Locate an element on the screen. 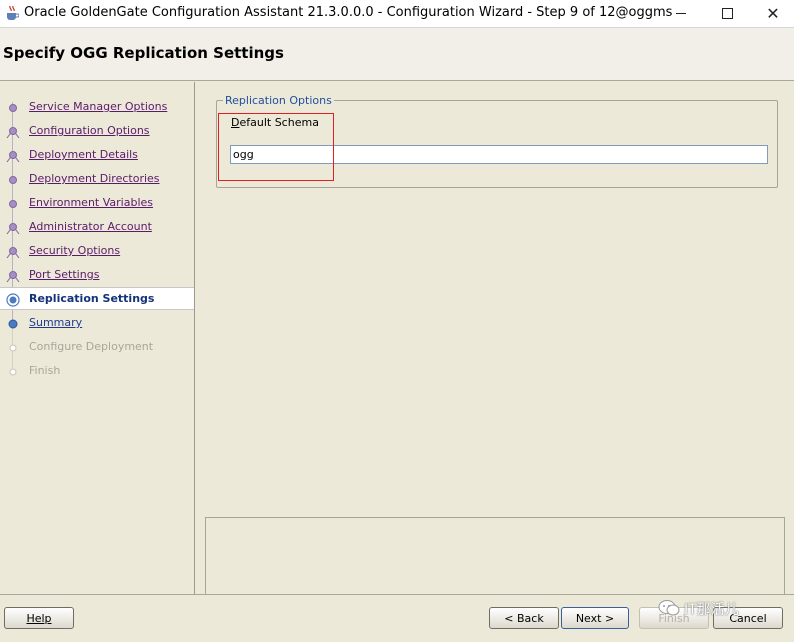  step-configure-deployment: Configure Deployment is located at coordinates (97, 347).